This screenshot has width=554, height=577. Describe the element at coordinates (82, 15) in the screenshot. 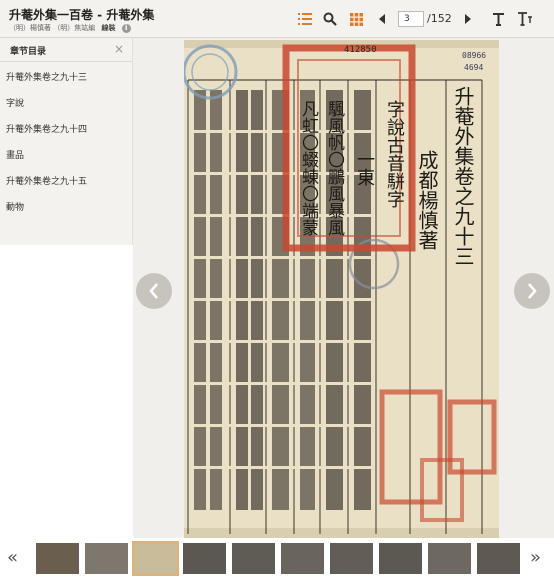

I see `book-title: 升菴外集一百卷 - 升菴外集` at that location.